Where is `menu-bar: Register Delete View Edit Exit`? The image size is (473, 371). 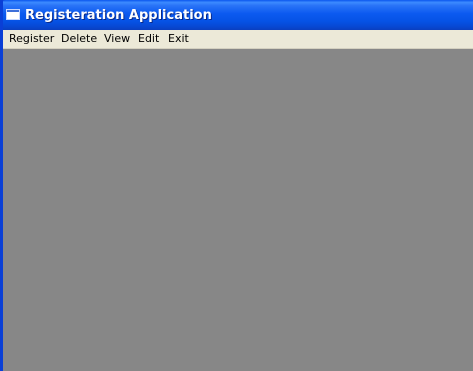 menu-bar: Register Delete View Edit Exit is located at coordinates (238, 39).